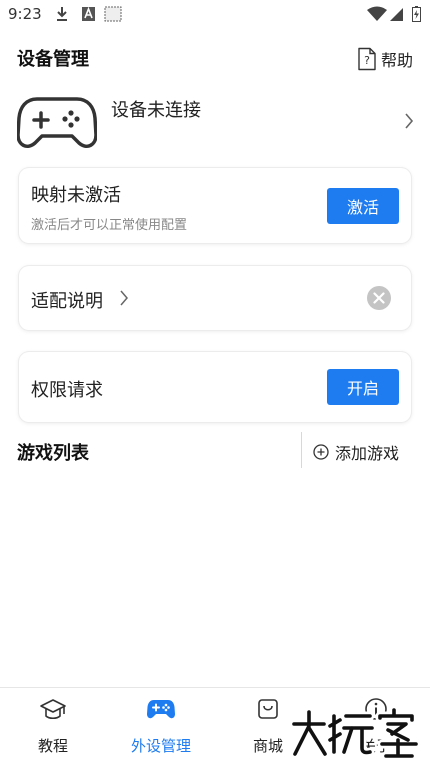  What do you see at coordinates (321, 452) in the screenshot?
I see `add-circle-icon` at bounding box center [321, 452].